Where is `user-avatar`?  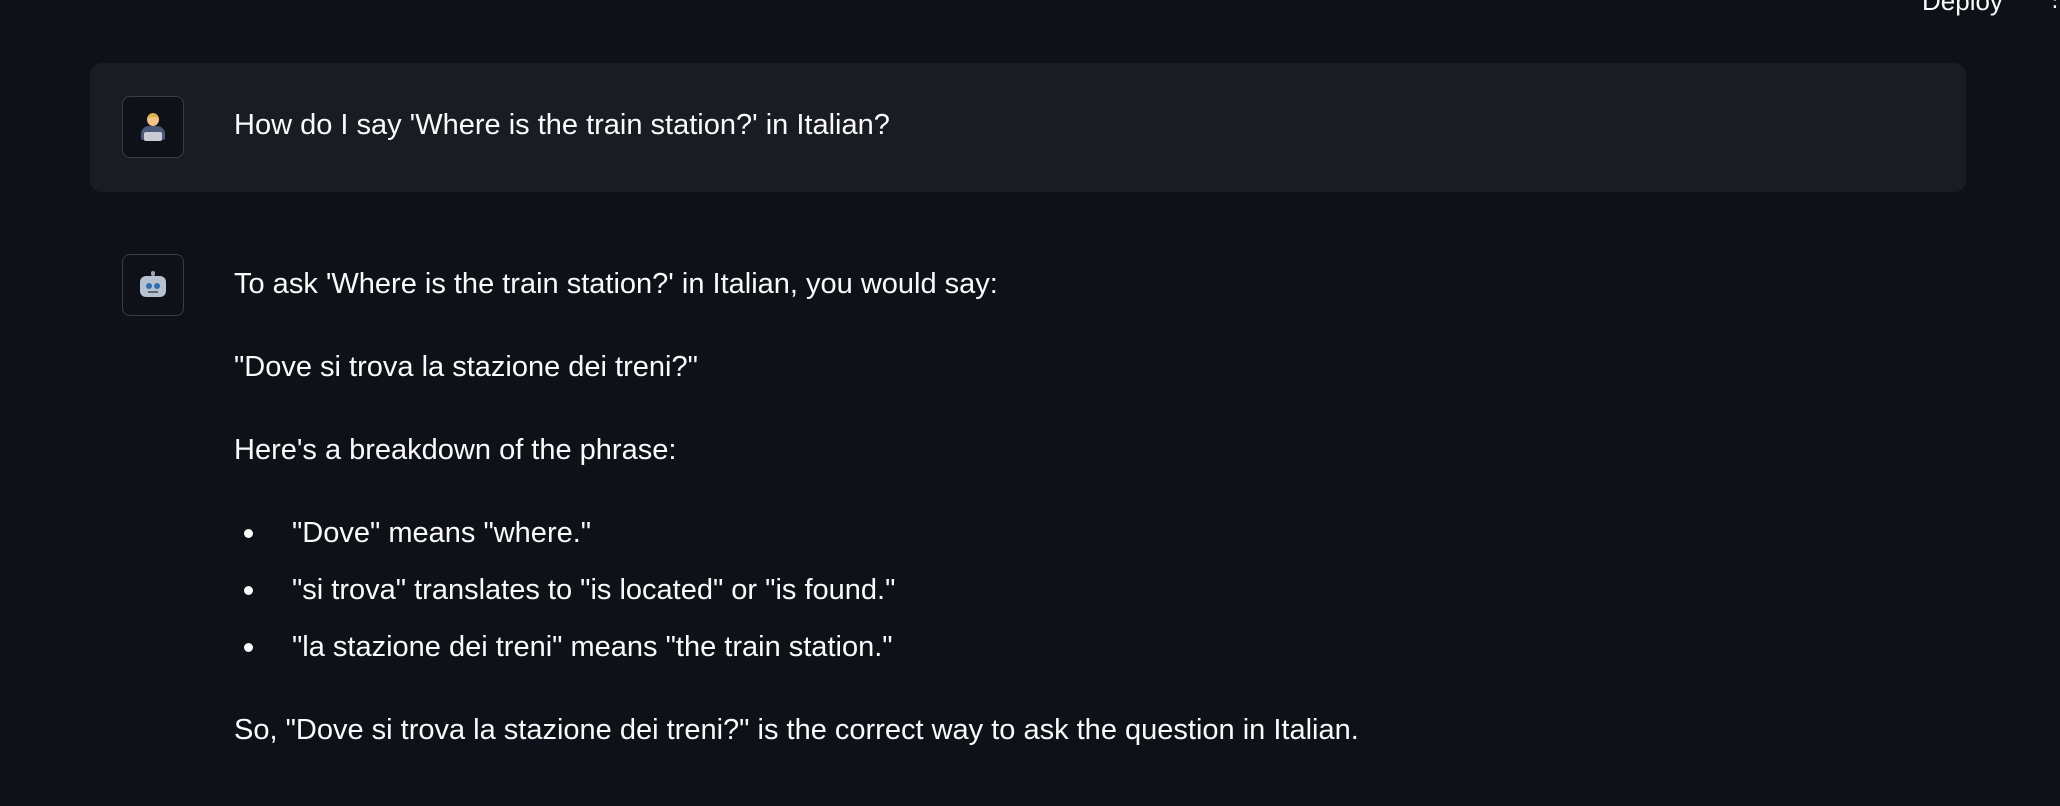 user-avatar is located at coordinates (153, 127).